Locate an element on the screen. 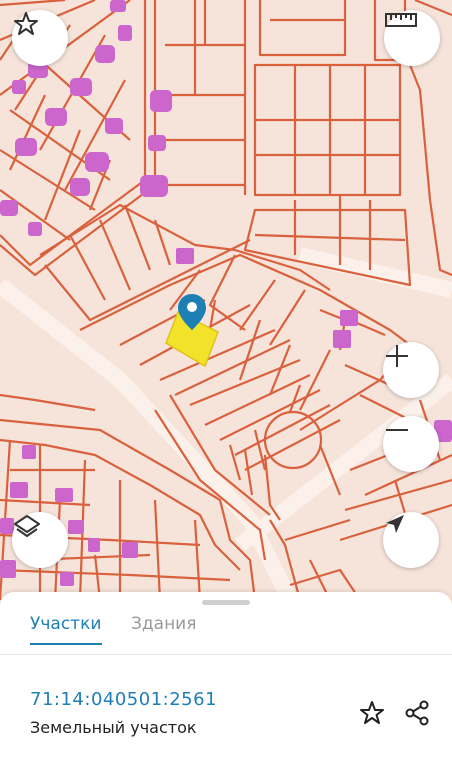 The width and height of the screenshot is (452, 768). ruler-icon is located at coordinates (401, 20).